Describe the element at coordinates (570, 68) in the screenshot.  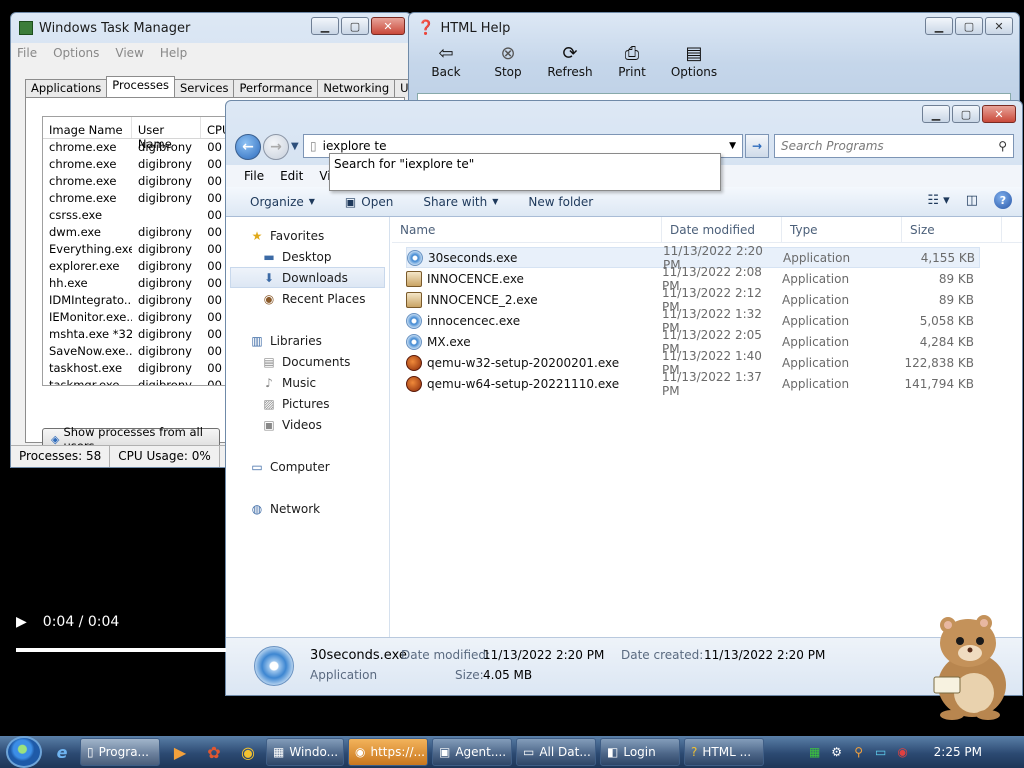
I see `help-refresh-button: ⟳ Refresh` at that location.